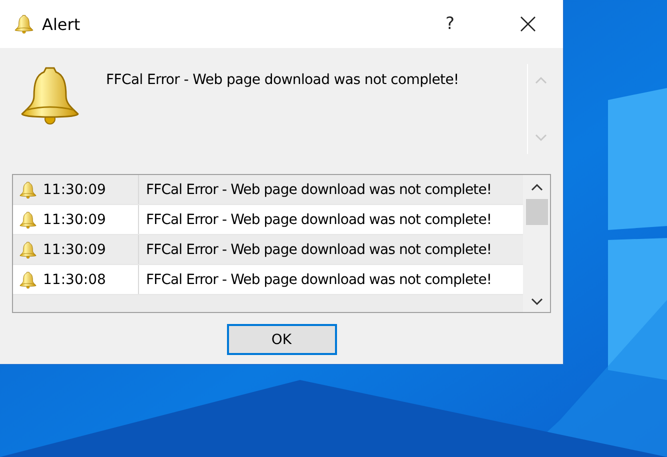 This screenshot has width=667, height=457. I want to click on time-text: 11:30:08, so click(74, 280).